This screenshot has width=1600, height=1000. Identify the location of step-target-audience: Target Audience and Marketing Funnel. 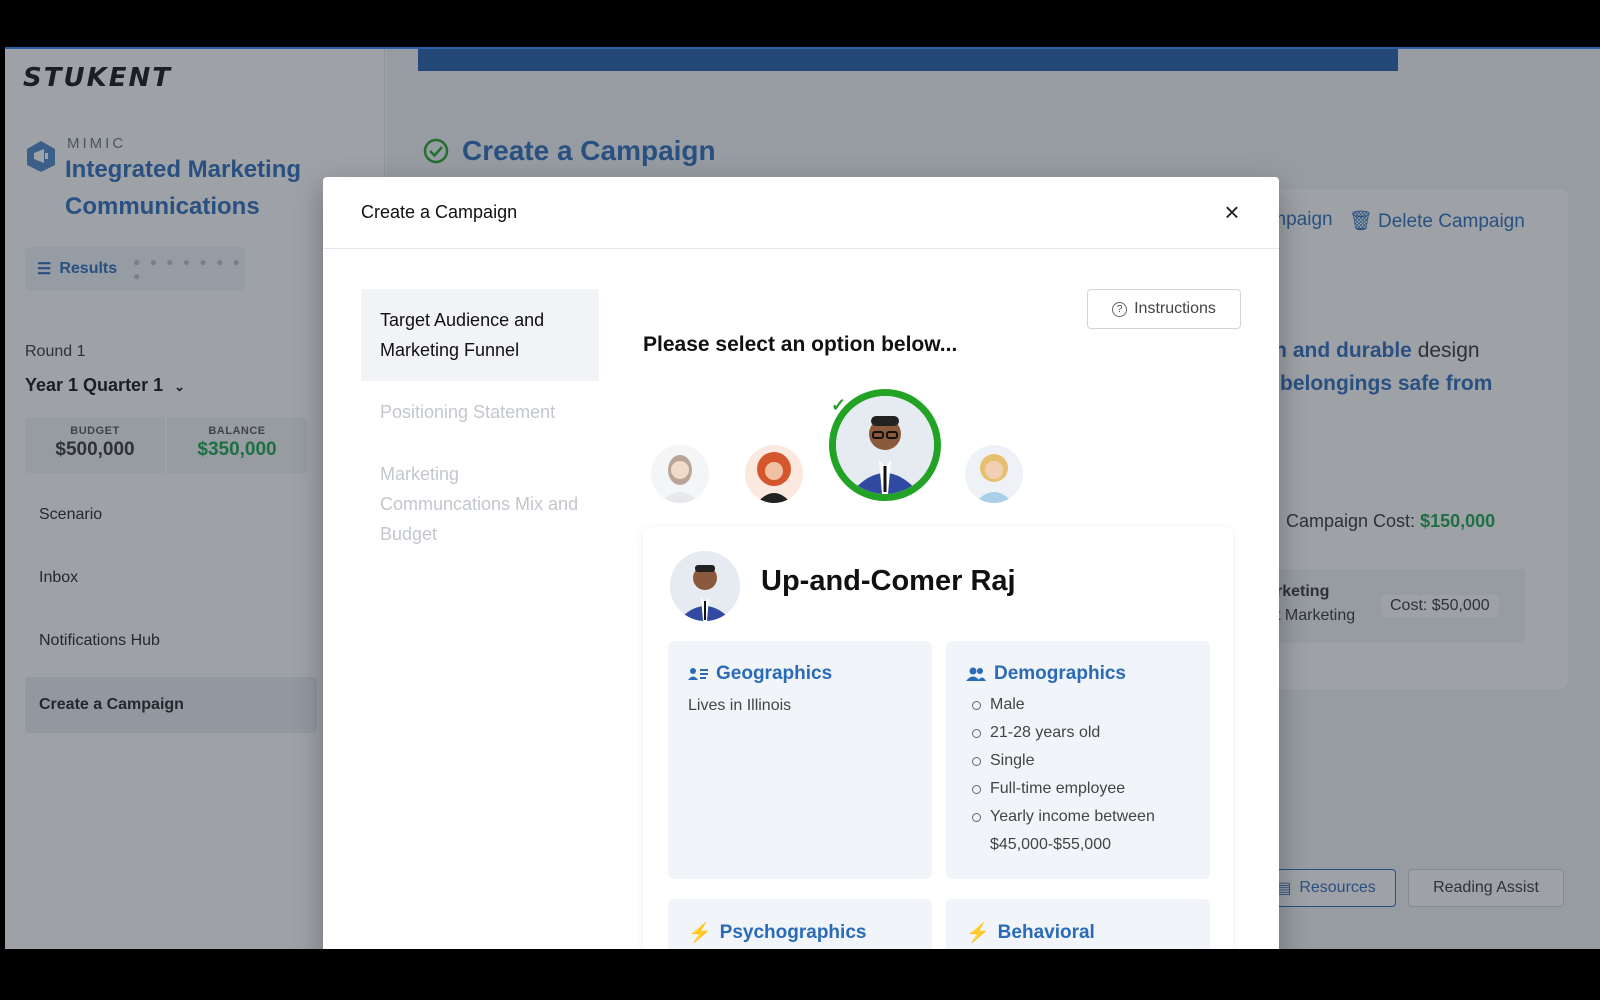
(480, 335).